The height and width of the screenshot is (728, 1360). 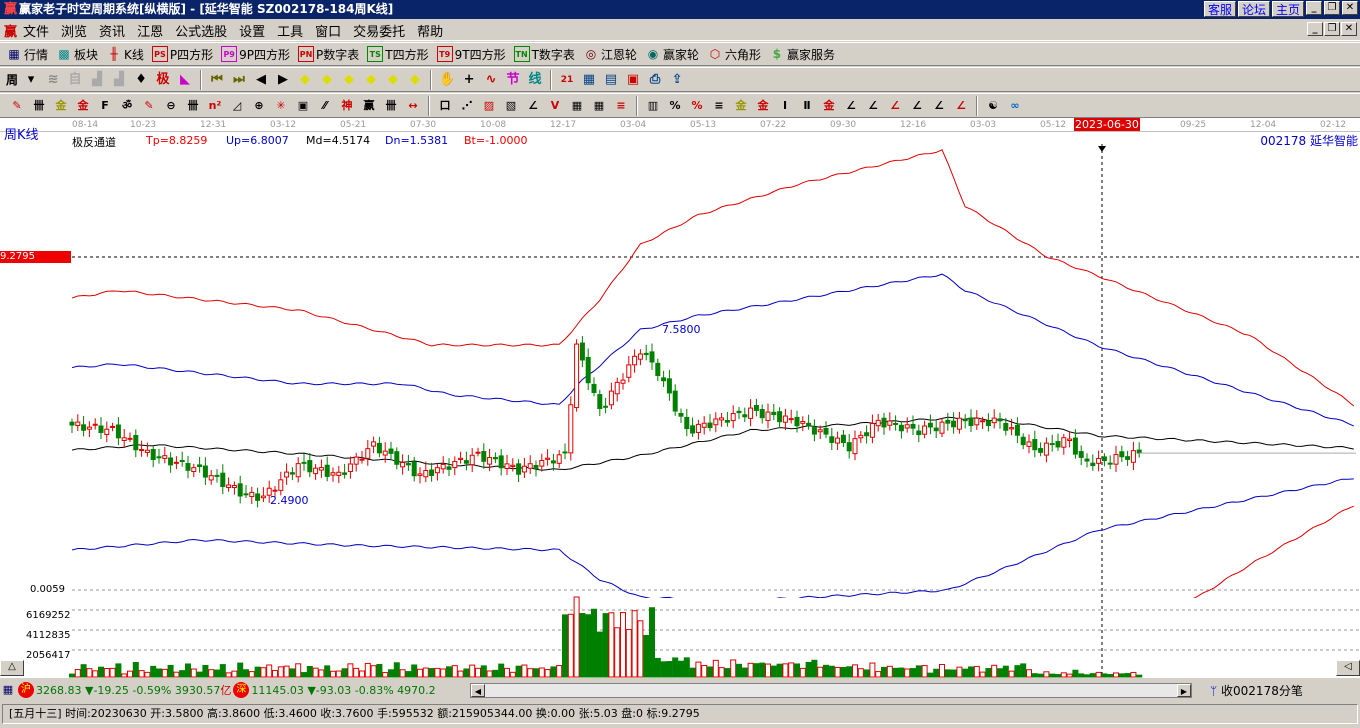 What do you see at coordinates (182, 54) in the screenshot?
I see `toolbar-button: PS P四方形` at bounding box center [182, 54].